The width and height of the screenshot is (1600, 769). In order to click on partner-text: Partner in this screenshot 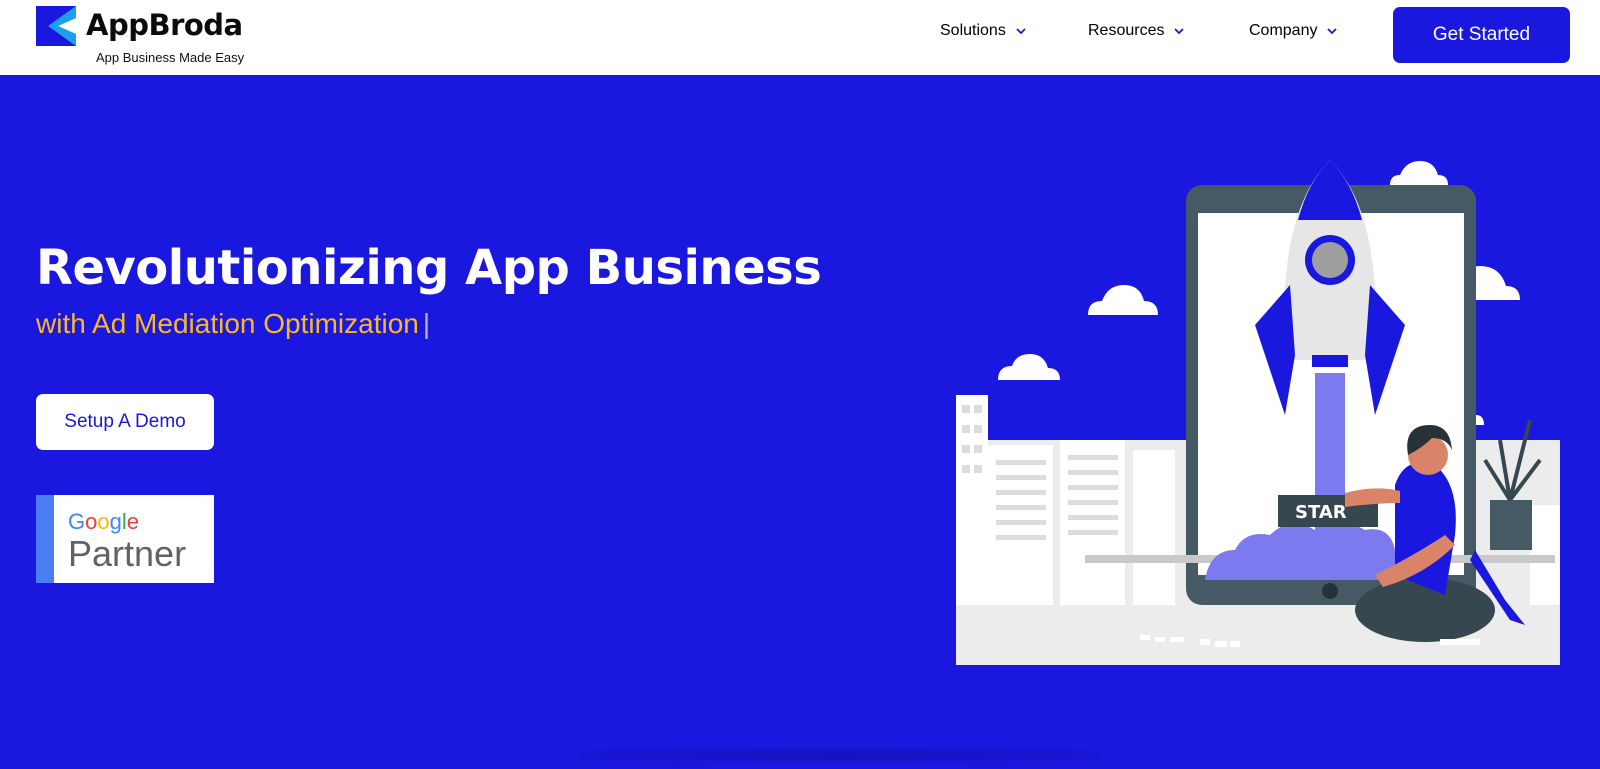, I will do `click(127, 553)`.